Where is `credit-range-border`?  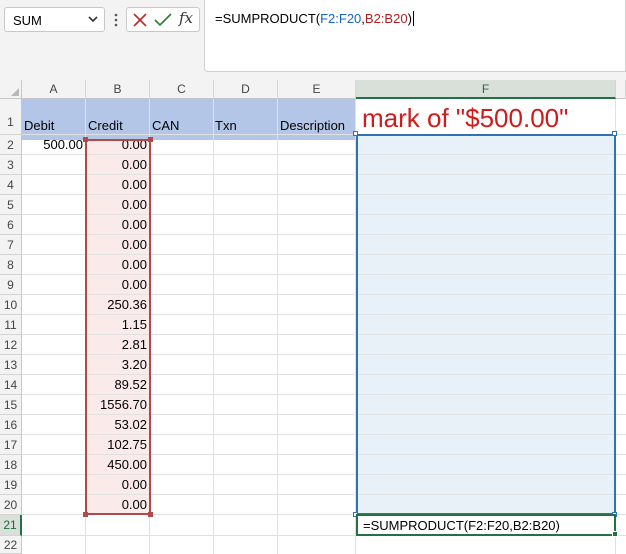 credit-range-border is located at coordinates (118, 327).